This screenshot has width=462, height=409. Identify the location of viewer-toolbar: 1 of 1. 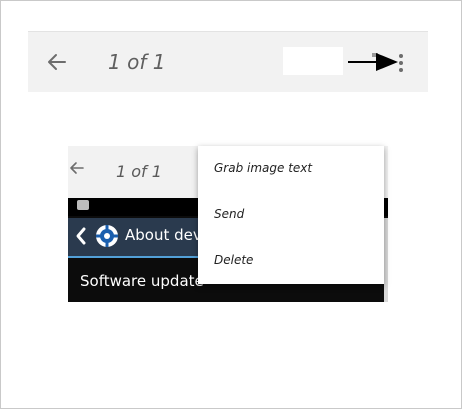
(228, 61).